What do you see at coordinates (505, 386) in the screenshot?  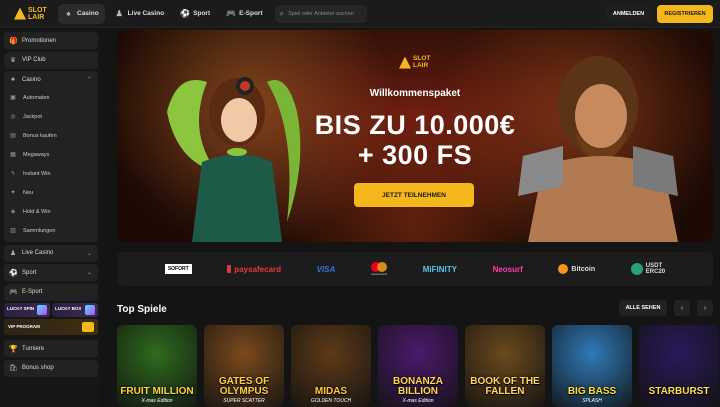 I see `game-title: BOOK OF THE FALLEN` at bounding box center [505, 386].